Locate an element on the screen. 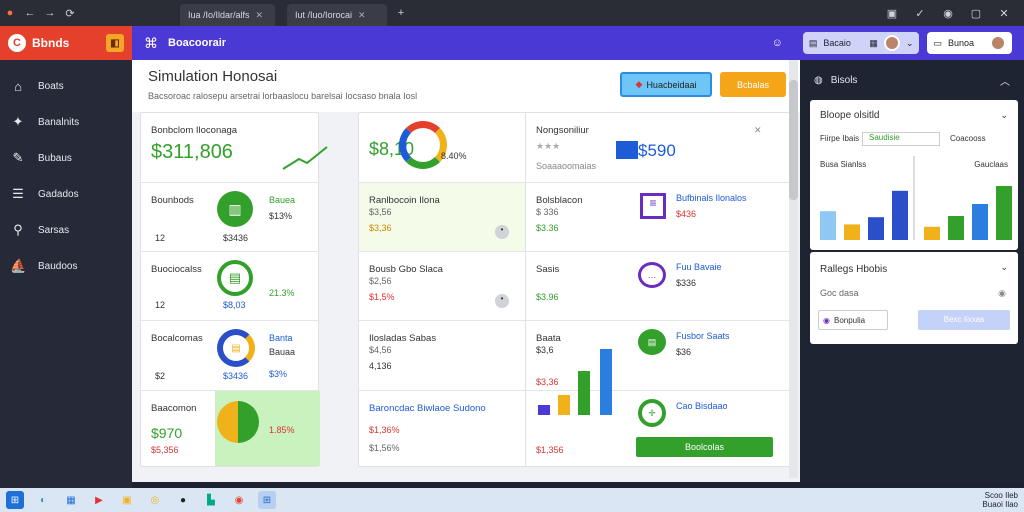 The height and width of the screenshot is (512, 1024). sidebar-item-label: Bubaus is located at coordinates (55, 158).